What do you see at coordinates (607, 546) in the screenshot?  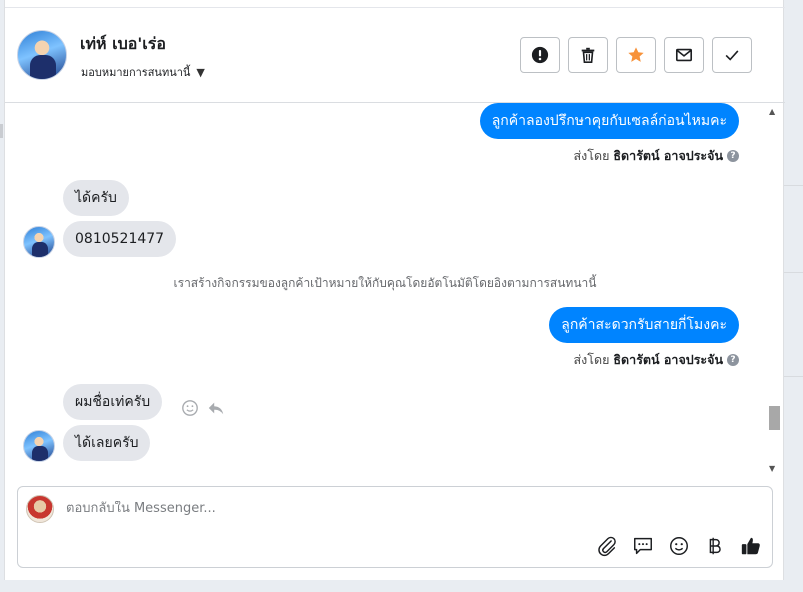 I see `attachment-icon` at bounding box center [607, 546].